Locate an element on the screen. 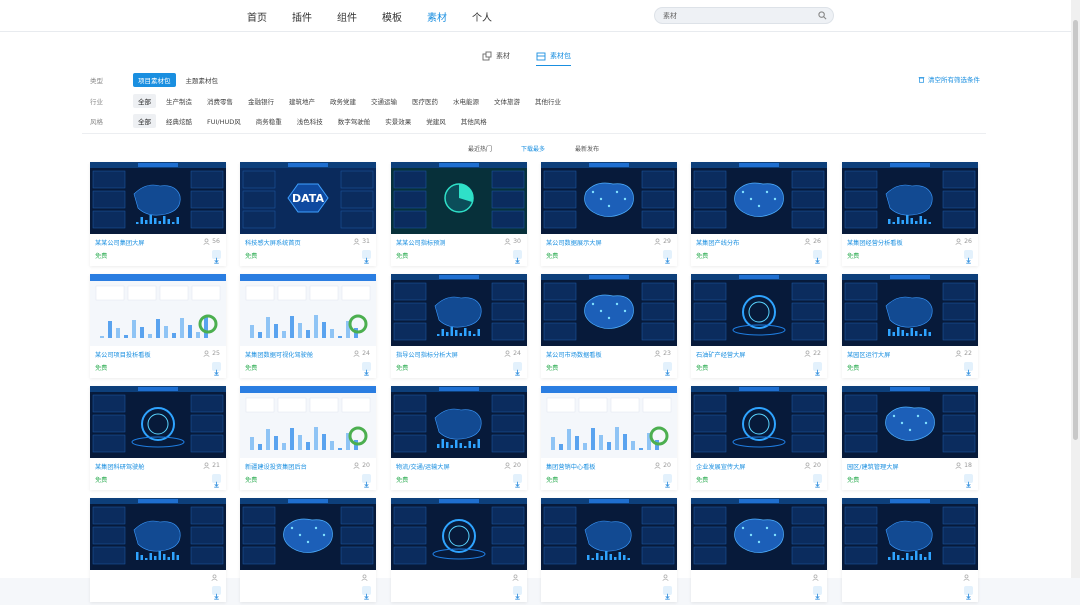 The width and height of the screenshot is (1080, 605). template-card: 某公司数据展示大屏 29 免费 is located at coordinates (609, 214).